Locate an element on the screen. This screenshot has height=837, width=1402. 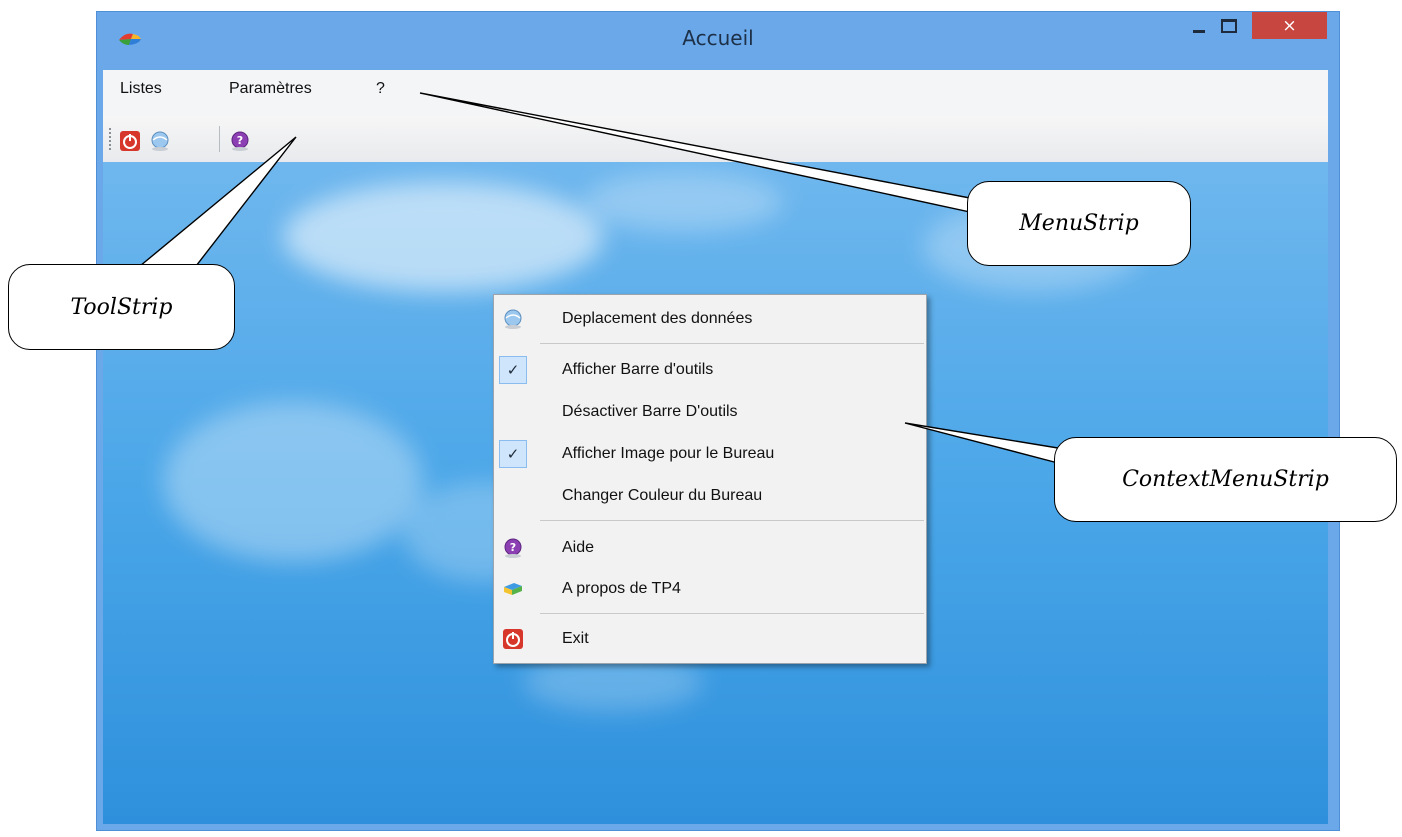
minimize-icon is located at coordinates (1199, 31).